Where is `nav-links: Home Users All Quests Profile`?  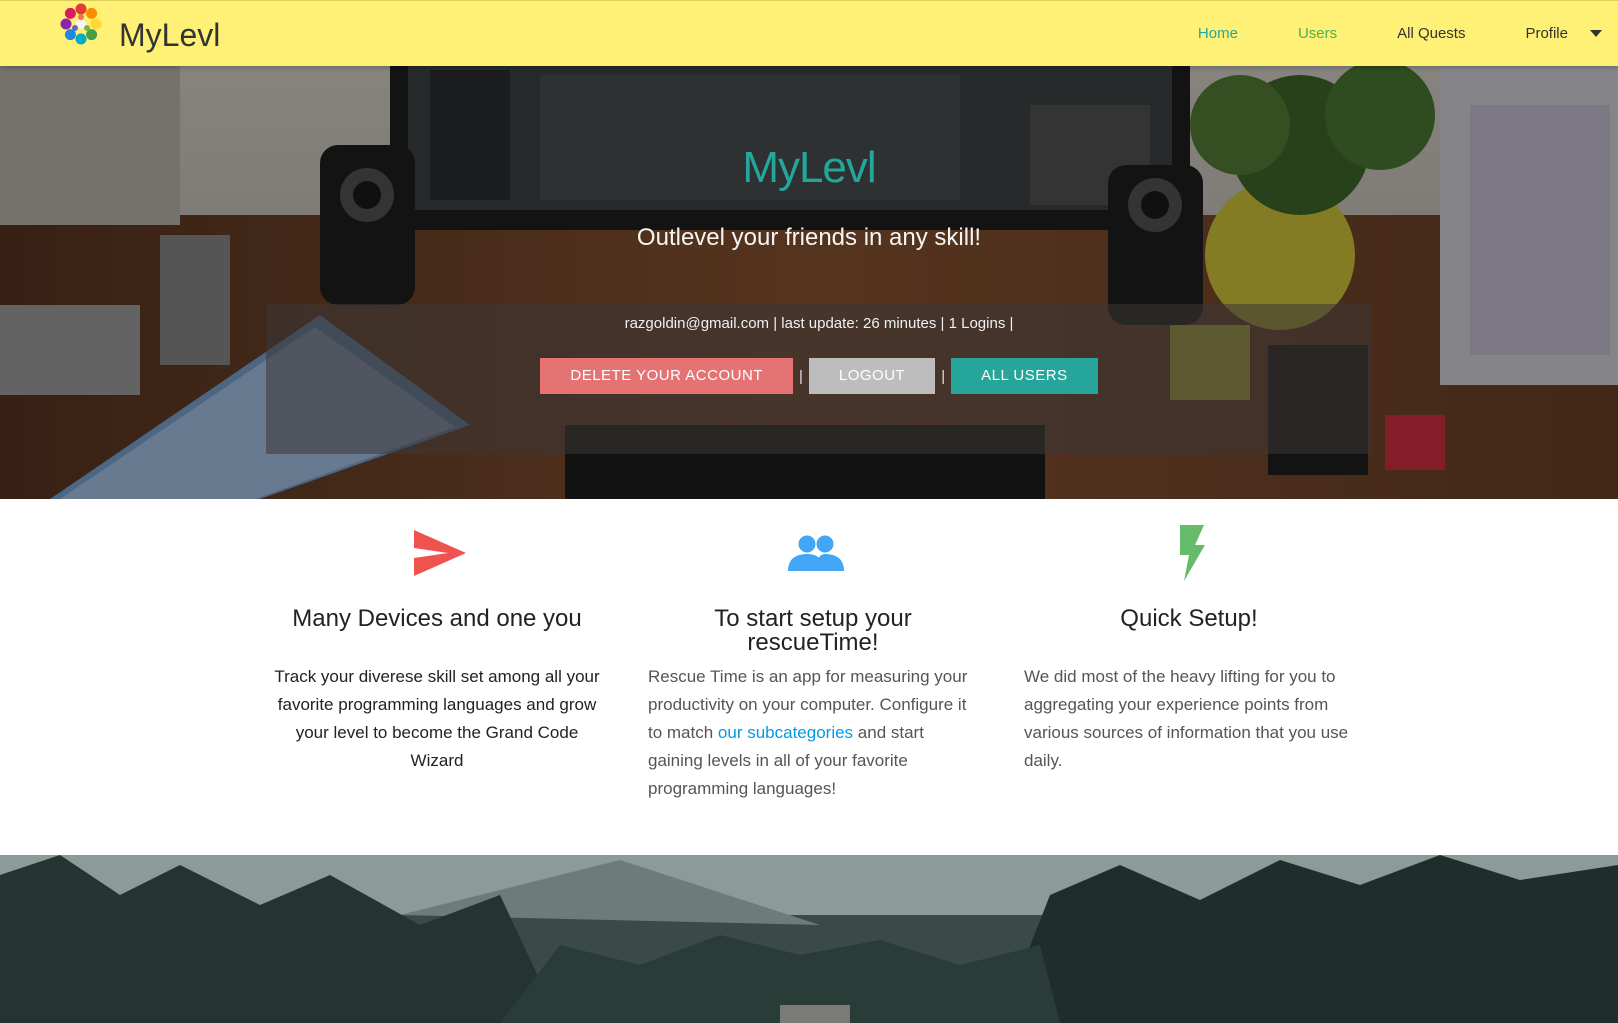
nav-links: Home Users All Quests Profile is located at coordinates (1393, 33).